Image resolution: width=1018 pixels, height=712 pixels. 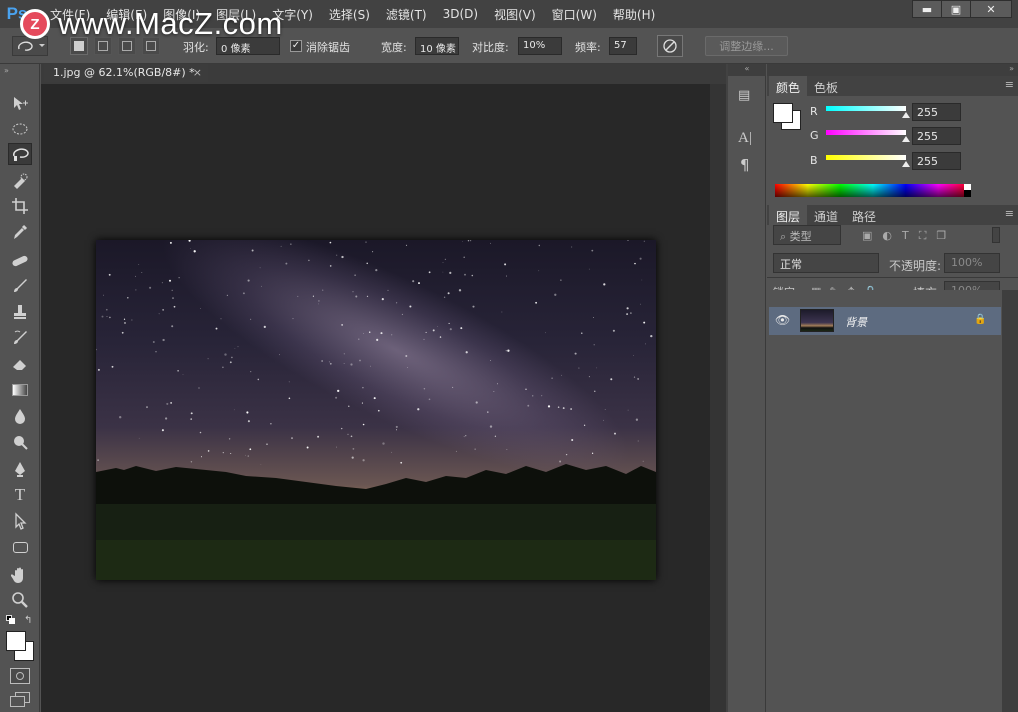 What do you see at coordinates (20, 442) in the screenshot?
I see `dodge-tool-icon` at bounding box center [20, 442].